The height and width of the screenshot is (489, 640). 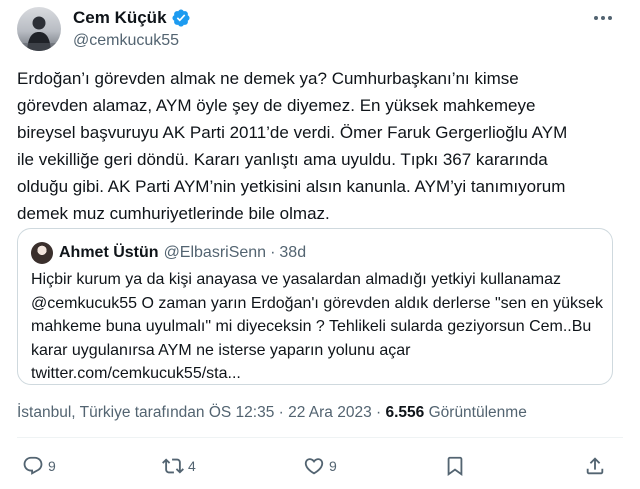 I want to click on quoted-timestamp: 38d, so click(x=293, y=252).